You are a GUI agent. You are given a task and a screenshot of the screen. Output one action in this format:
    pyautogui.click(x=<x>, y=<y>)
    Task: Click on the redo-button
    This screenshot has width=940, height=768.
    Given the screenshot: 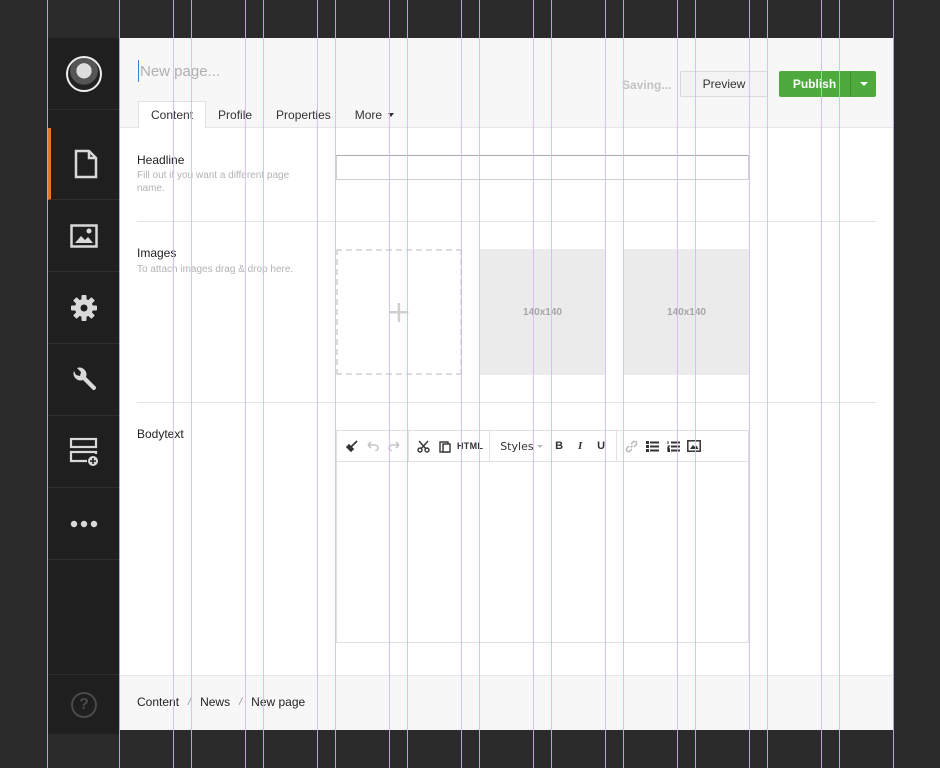 What is the action you would take?
    pyautogui.click(x=393, y=446)
    